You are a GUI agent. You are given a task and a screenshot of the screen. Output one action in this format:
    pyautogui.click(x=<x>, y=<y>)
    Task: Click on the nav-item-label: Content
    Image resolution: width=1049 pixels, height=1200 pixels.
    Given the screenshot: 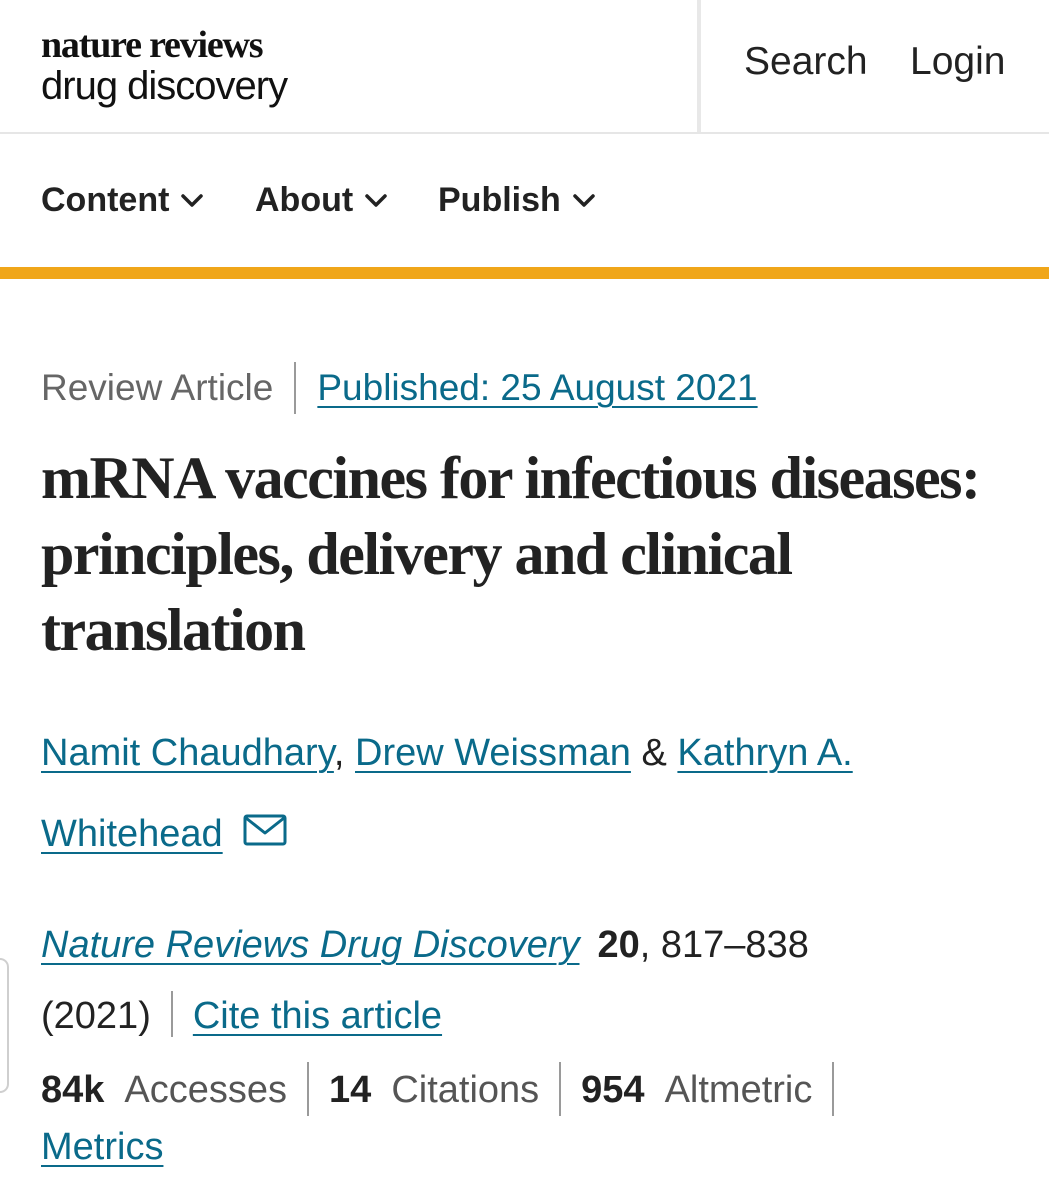 What is the action you would take?
    pyautogui.click(x=105, y=200)
    